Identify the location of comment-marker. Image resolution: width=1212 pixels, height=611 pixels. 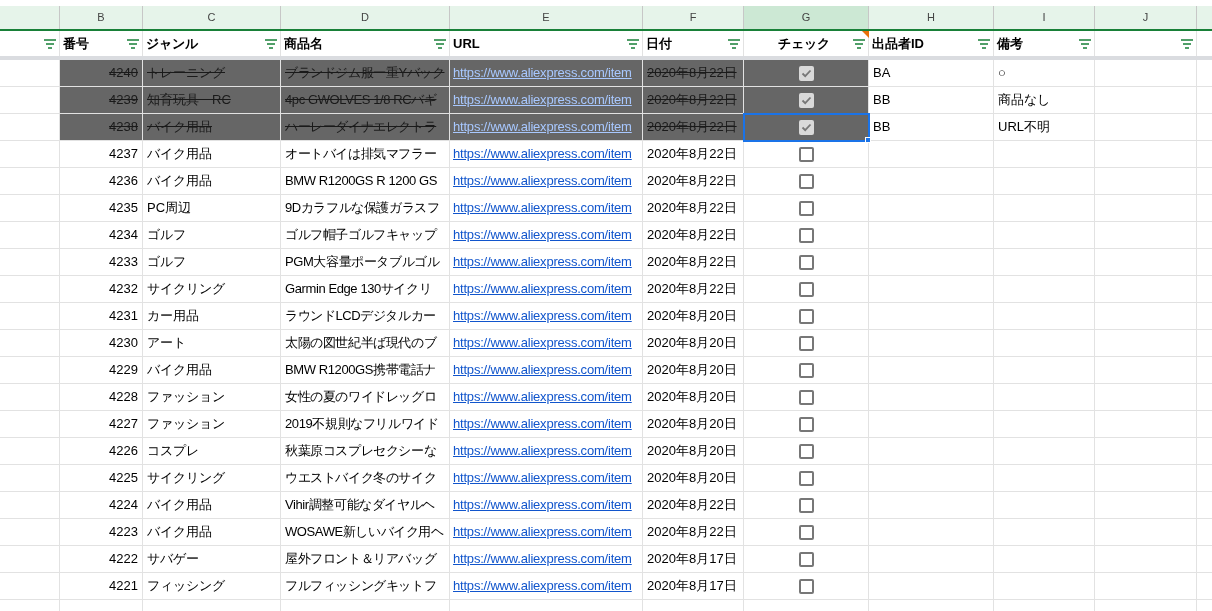
(865, 34).